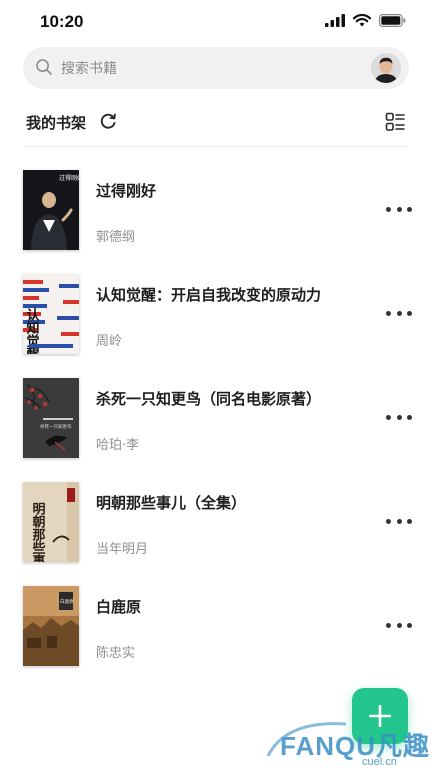 This screenshot has width=432, height=768. What do you see at coordinates (126, 191) in the screenshot?
I see `book-title: 过得刚好` at bounding box center [126, 191].